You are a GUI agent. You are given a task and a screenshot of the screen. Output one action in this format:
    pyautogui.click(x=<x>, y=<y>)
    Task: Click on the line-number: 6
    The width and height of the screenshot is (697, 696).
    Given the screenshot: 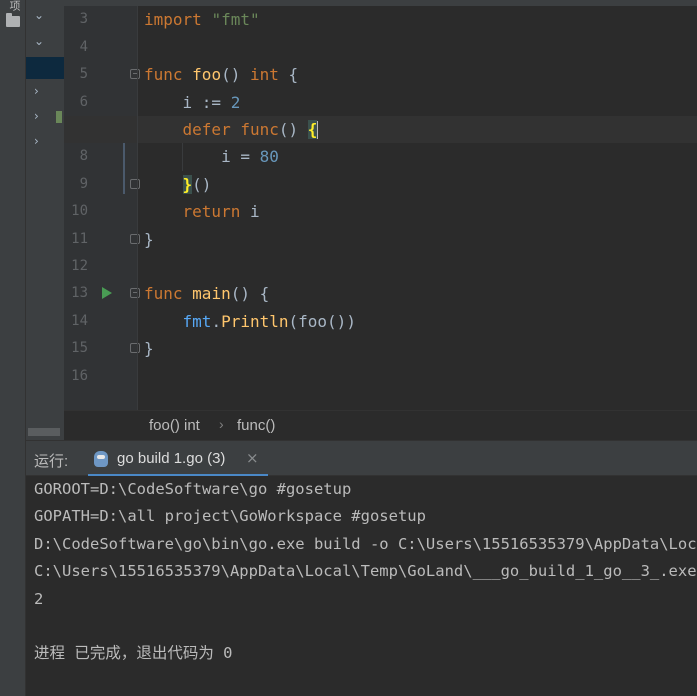 What is the action you would take?
    pyautogui.click(x=83, y=101)
    